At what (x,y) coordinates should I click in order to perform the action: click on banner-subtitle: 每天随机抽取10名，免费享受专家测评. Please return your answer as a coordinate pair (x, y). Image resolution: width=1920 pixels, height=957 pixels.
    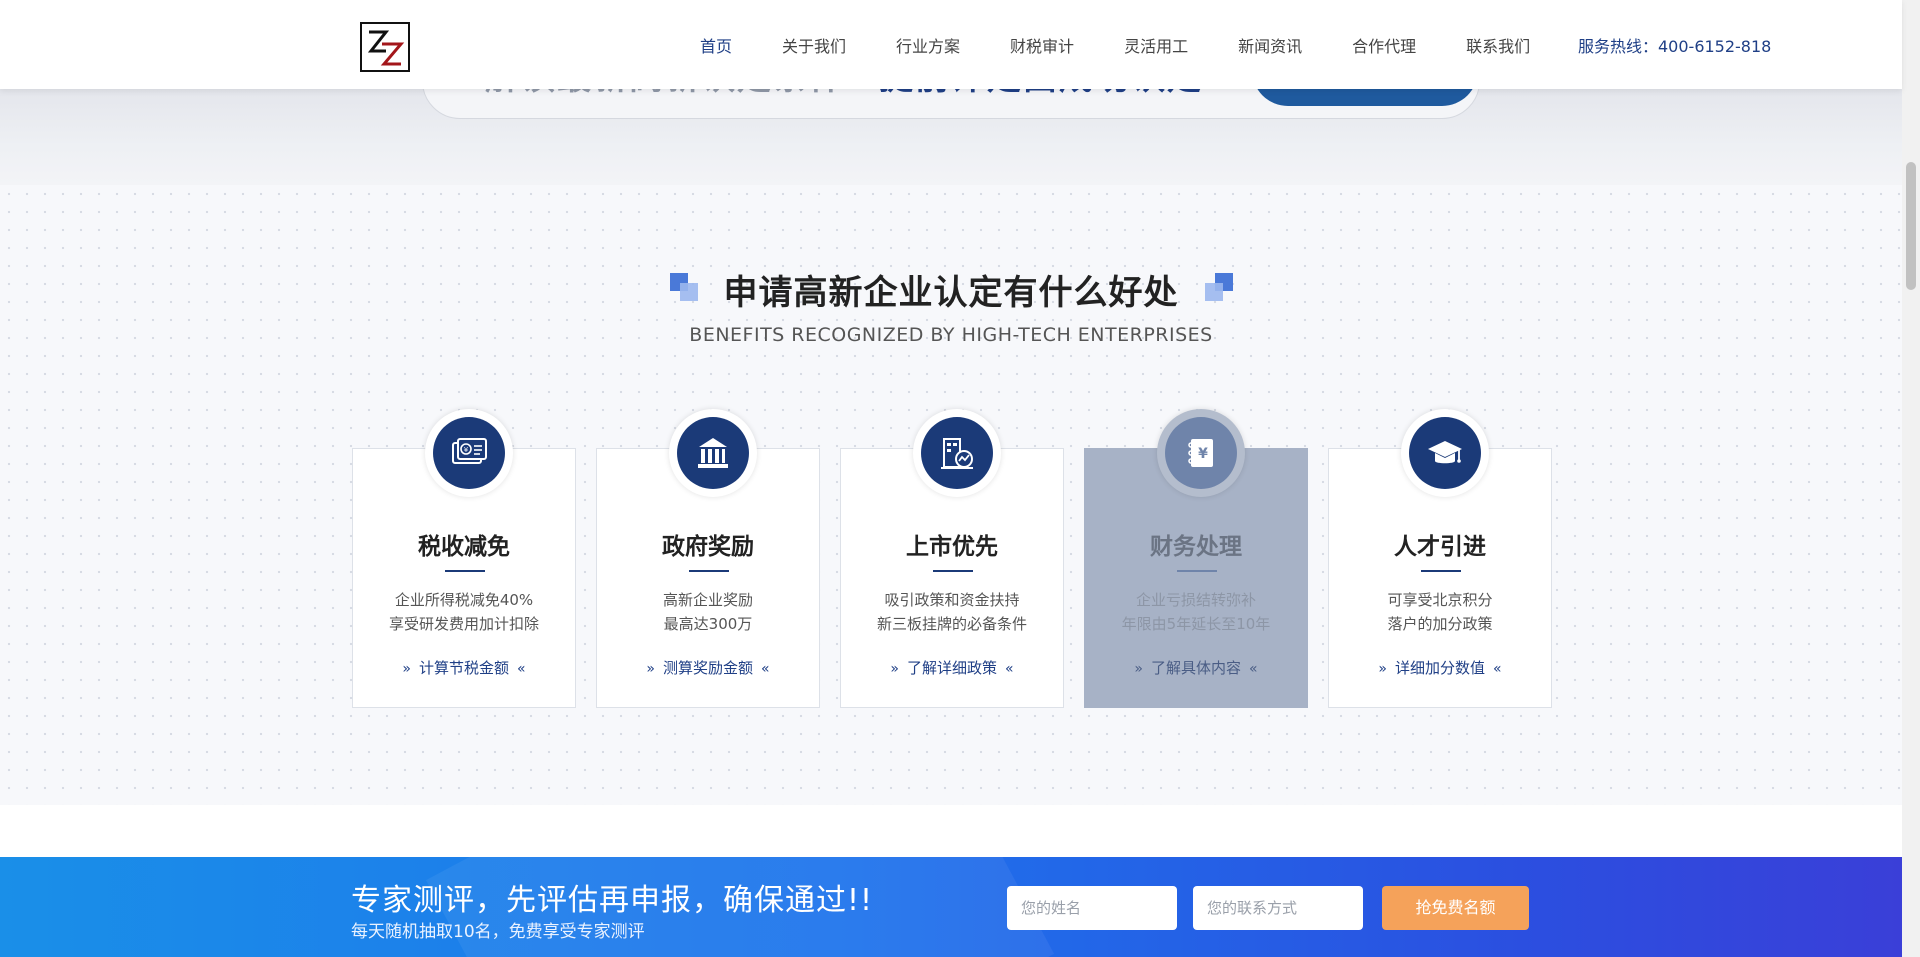
    Looking at the image, I should click on (498, 932).